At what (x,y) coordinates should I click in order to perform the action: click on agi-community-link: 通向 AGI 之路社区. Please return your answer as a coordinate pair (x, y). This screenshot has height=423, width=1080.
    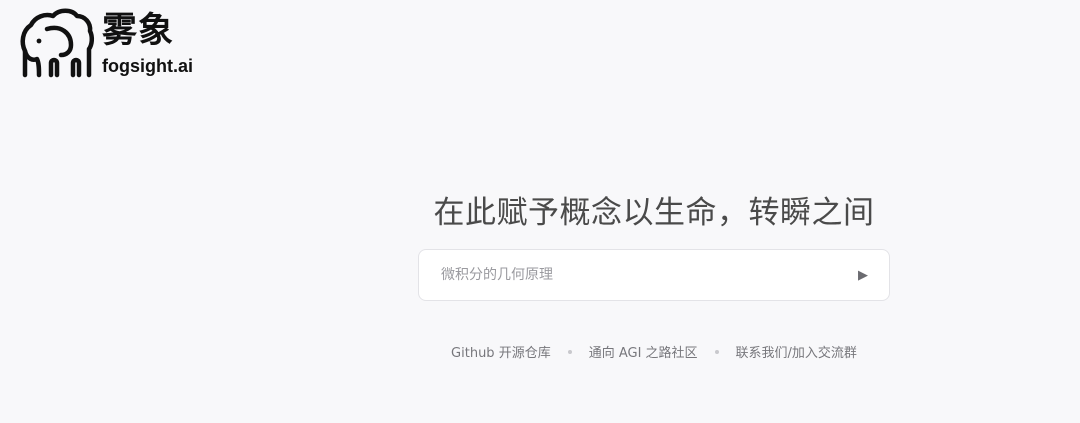
    Looking at the image, I should click on (643, 351).